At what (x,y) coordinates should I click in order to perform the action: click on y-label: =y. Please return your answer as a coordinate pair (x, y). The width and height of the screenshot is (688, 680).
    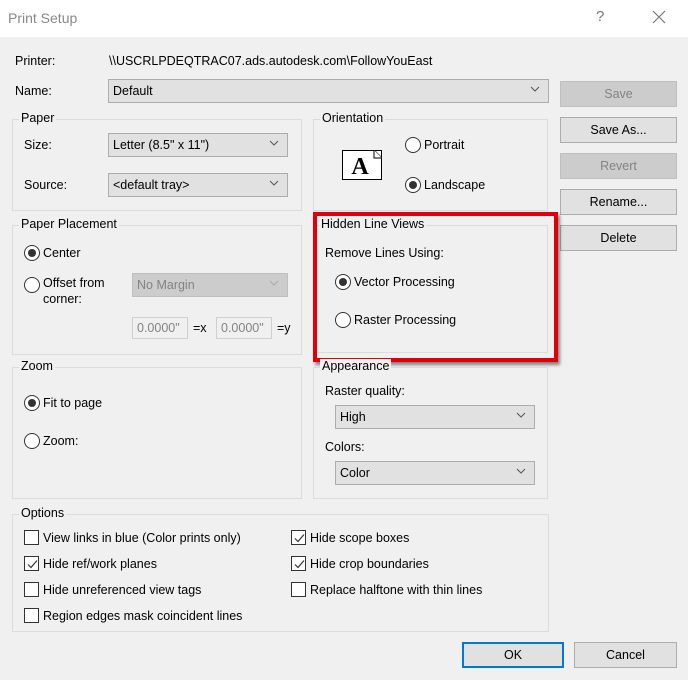
    Looking at the image, I should click on (284, 328).